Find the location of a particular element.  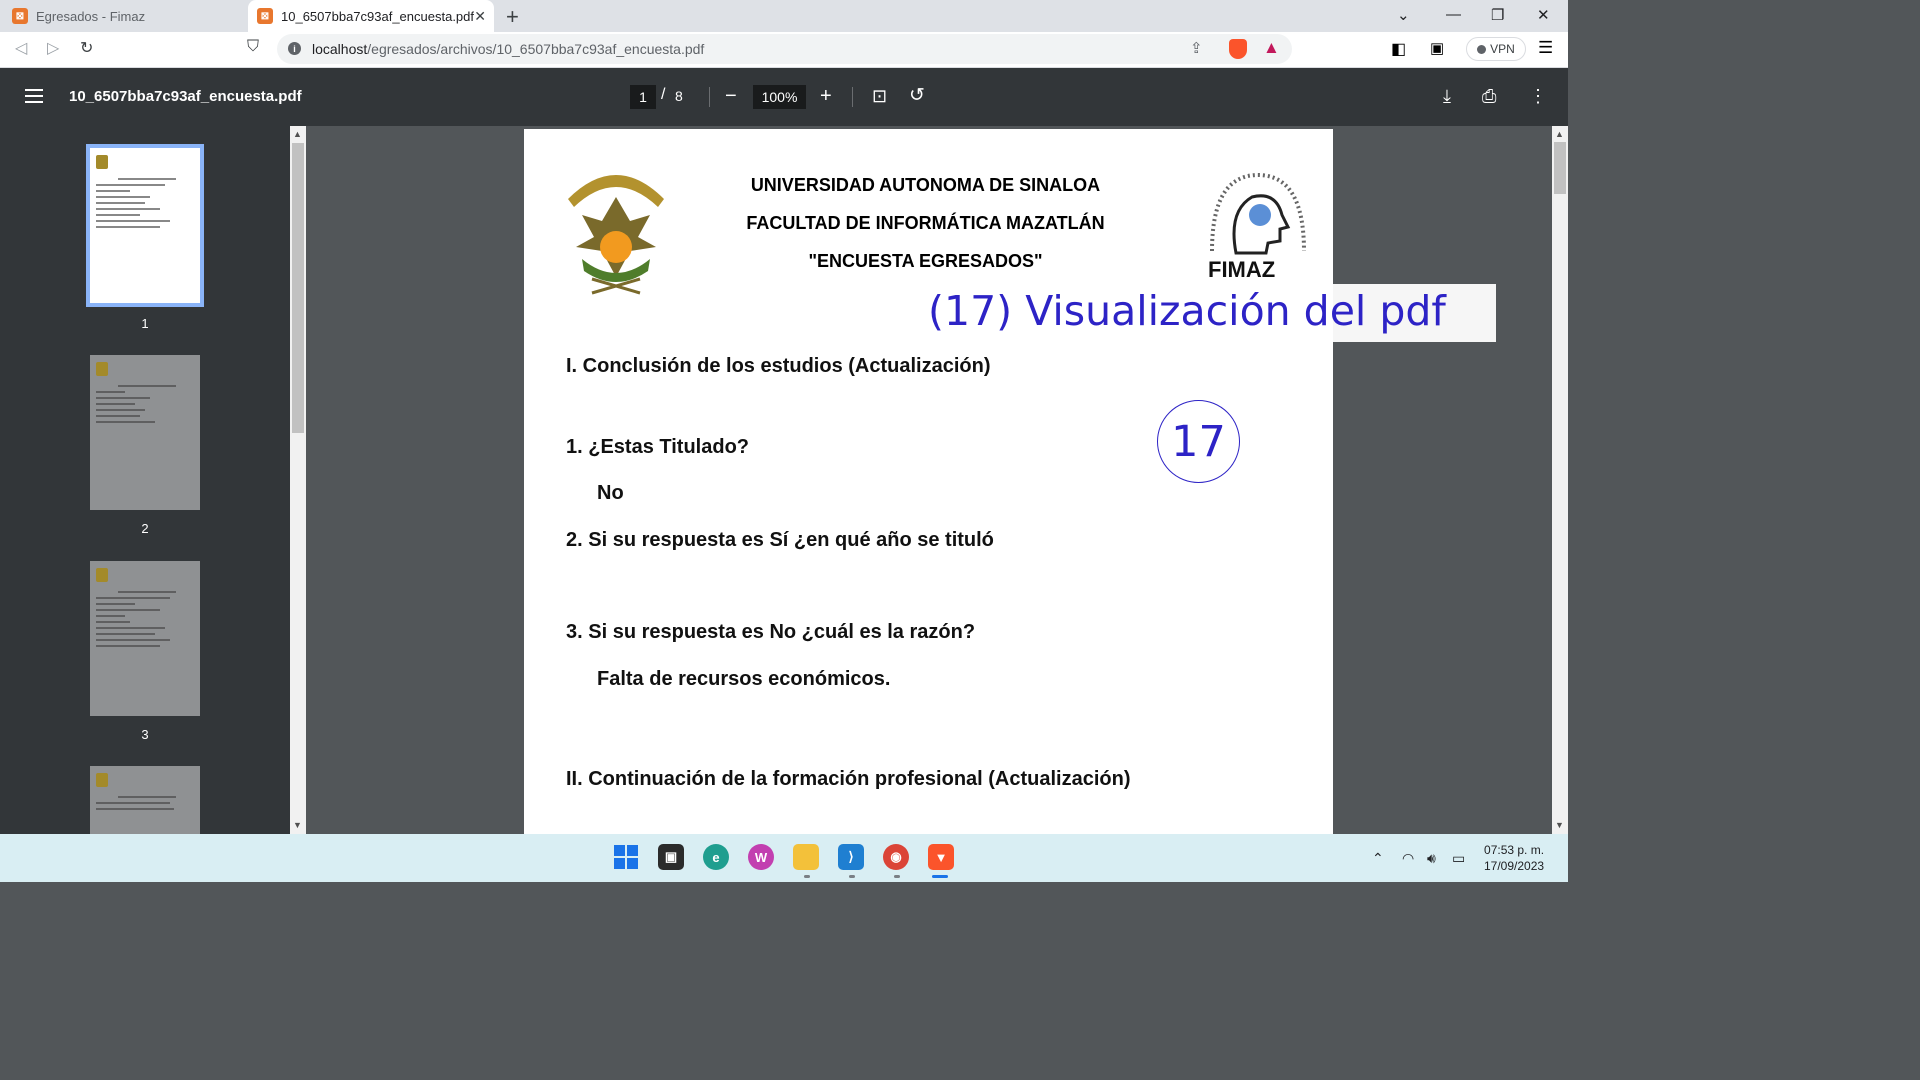

new-tab-button: + is located at coordinates (512, 17).